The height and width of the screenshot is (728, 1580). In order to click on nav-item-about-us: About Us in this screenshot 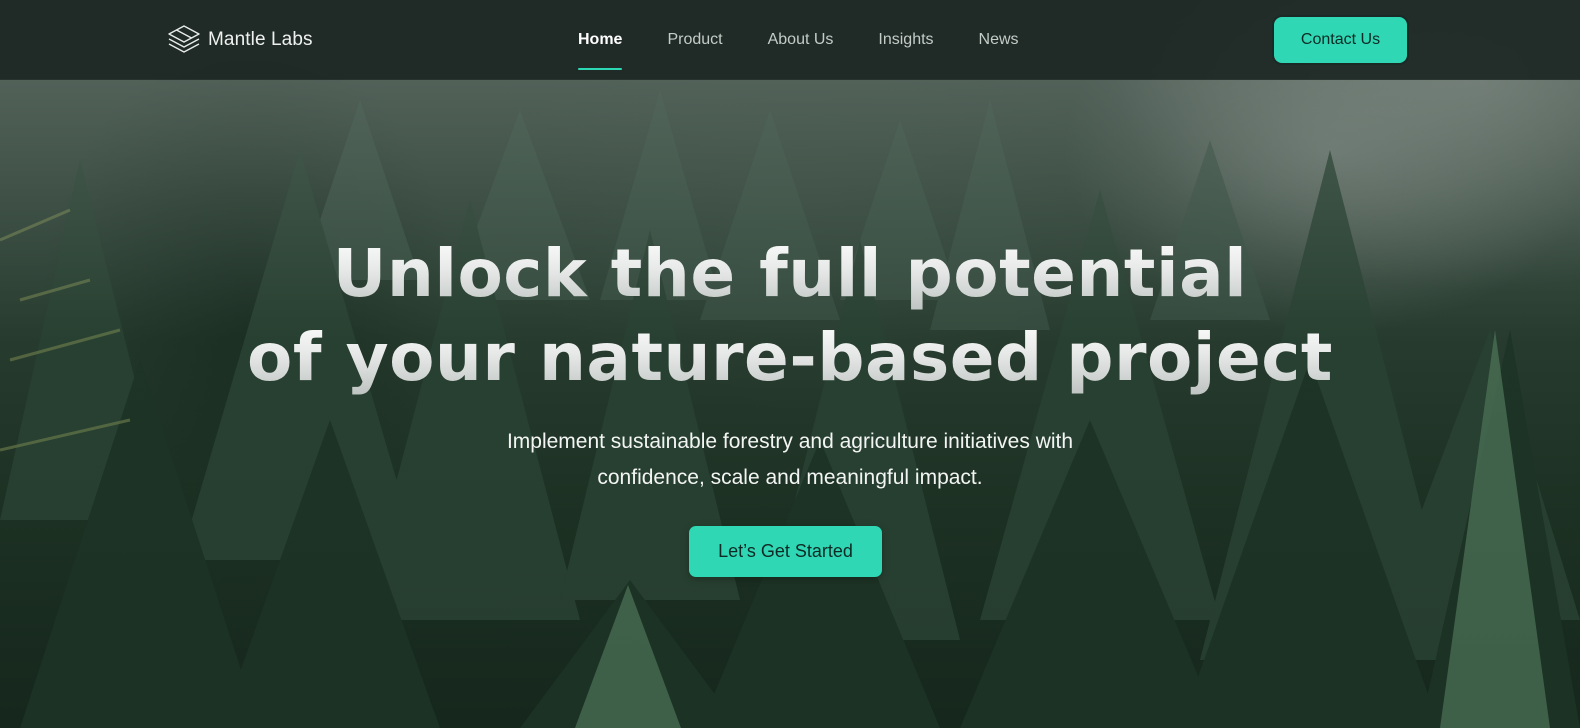, I will do `click(801, 40)`.